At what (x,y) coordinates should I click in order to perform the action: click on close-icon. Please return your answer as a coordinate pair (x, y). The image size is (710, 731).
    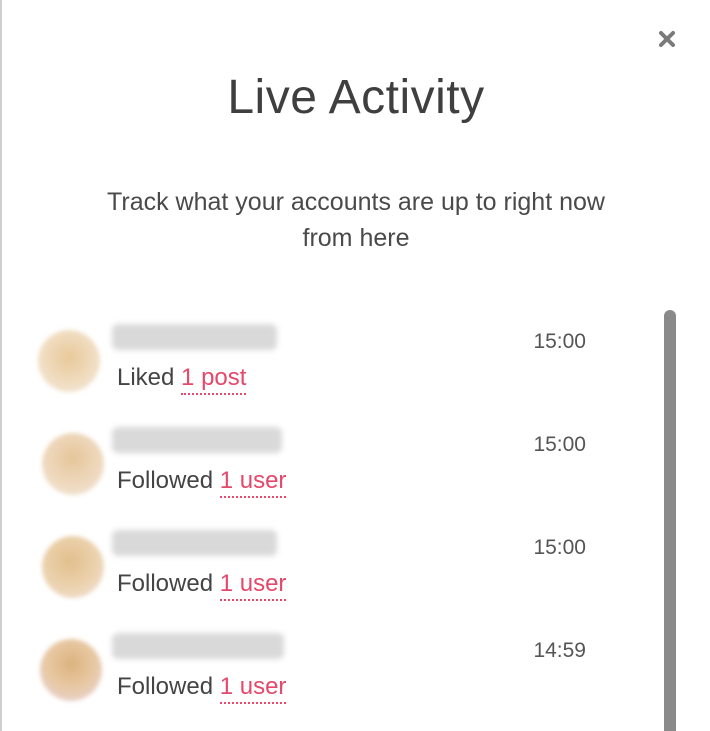
    Looking at the image, I should click on (667, 39).